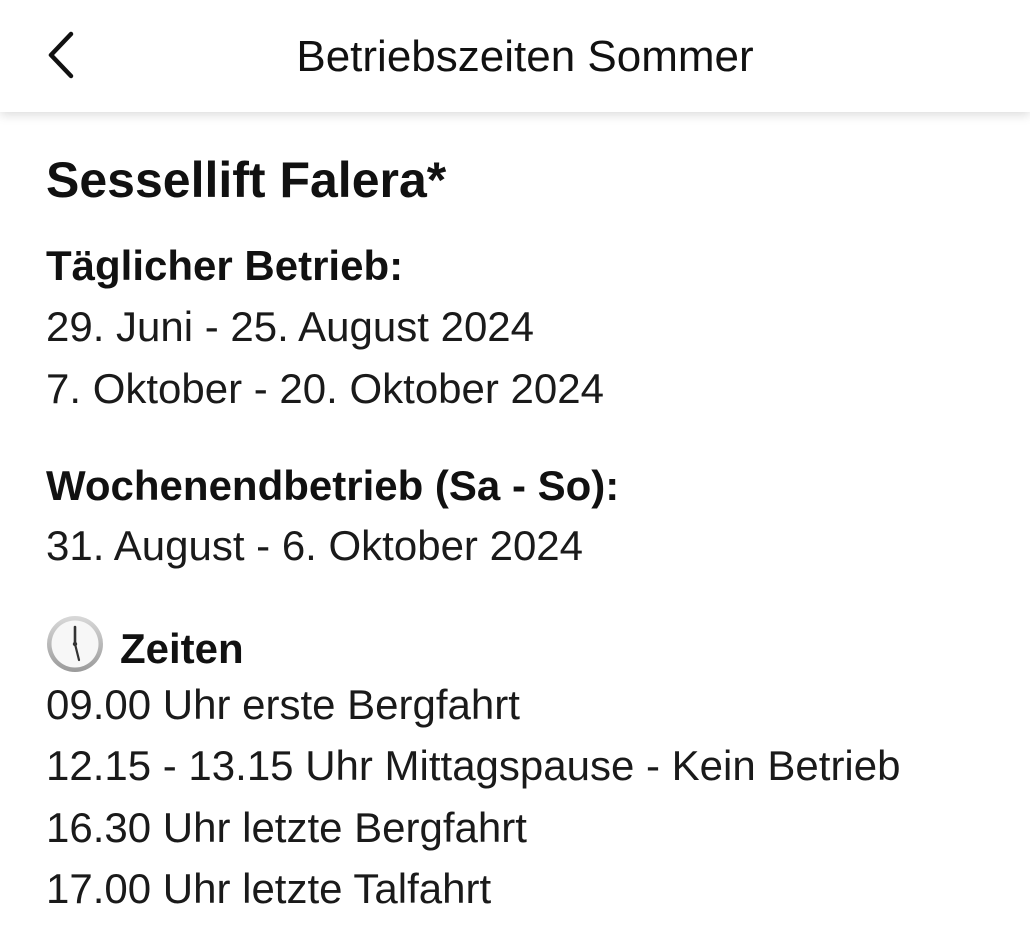  I want to click on clock-icon, so click(75, 650).